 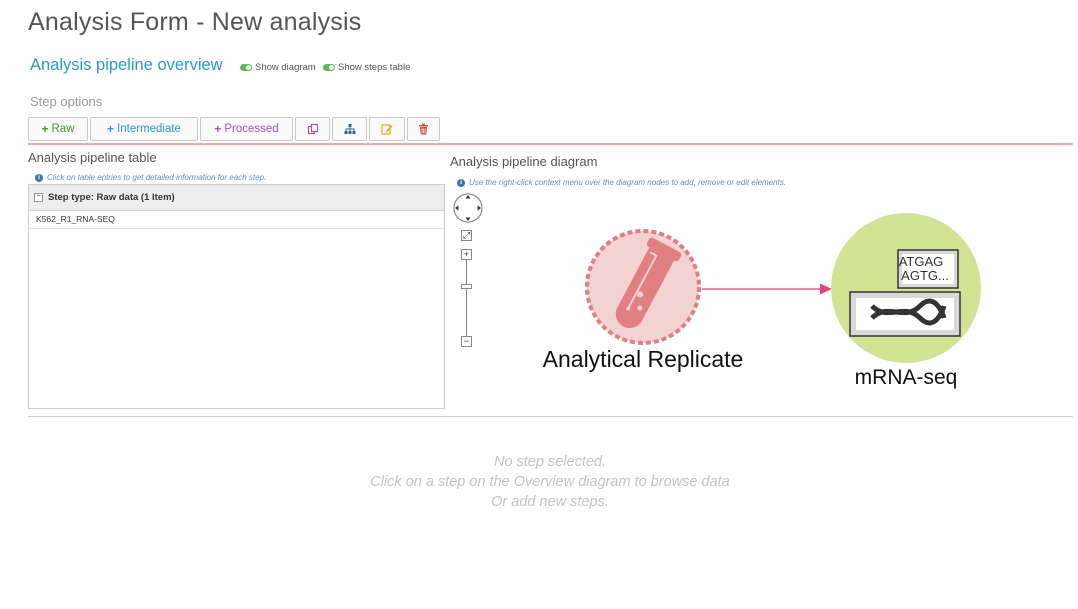 I want to click on fit-view-icon: ⤢, so click(x=466, y=235).